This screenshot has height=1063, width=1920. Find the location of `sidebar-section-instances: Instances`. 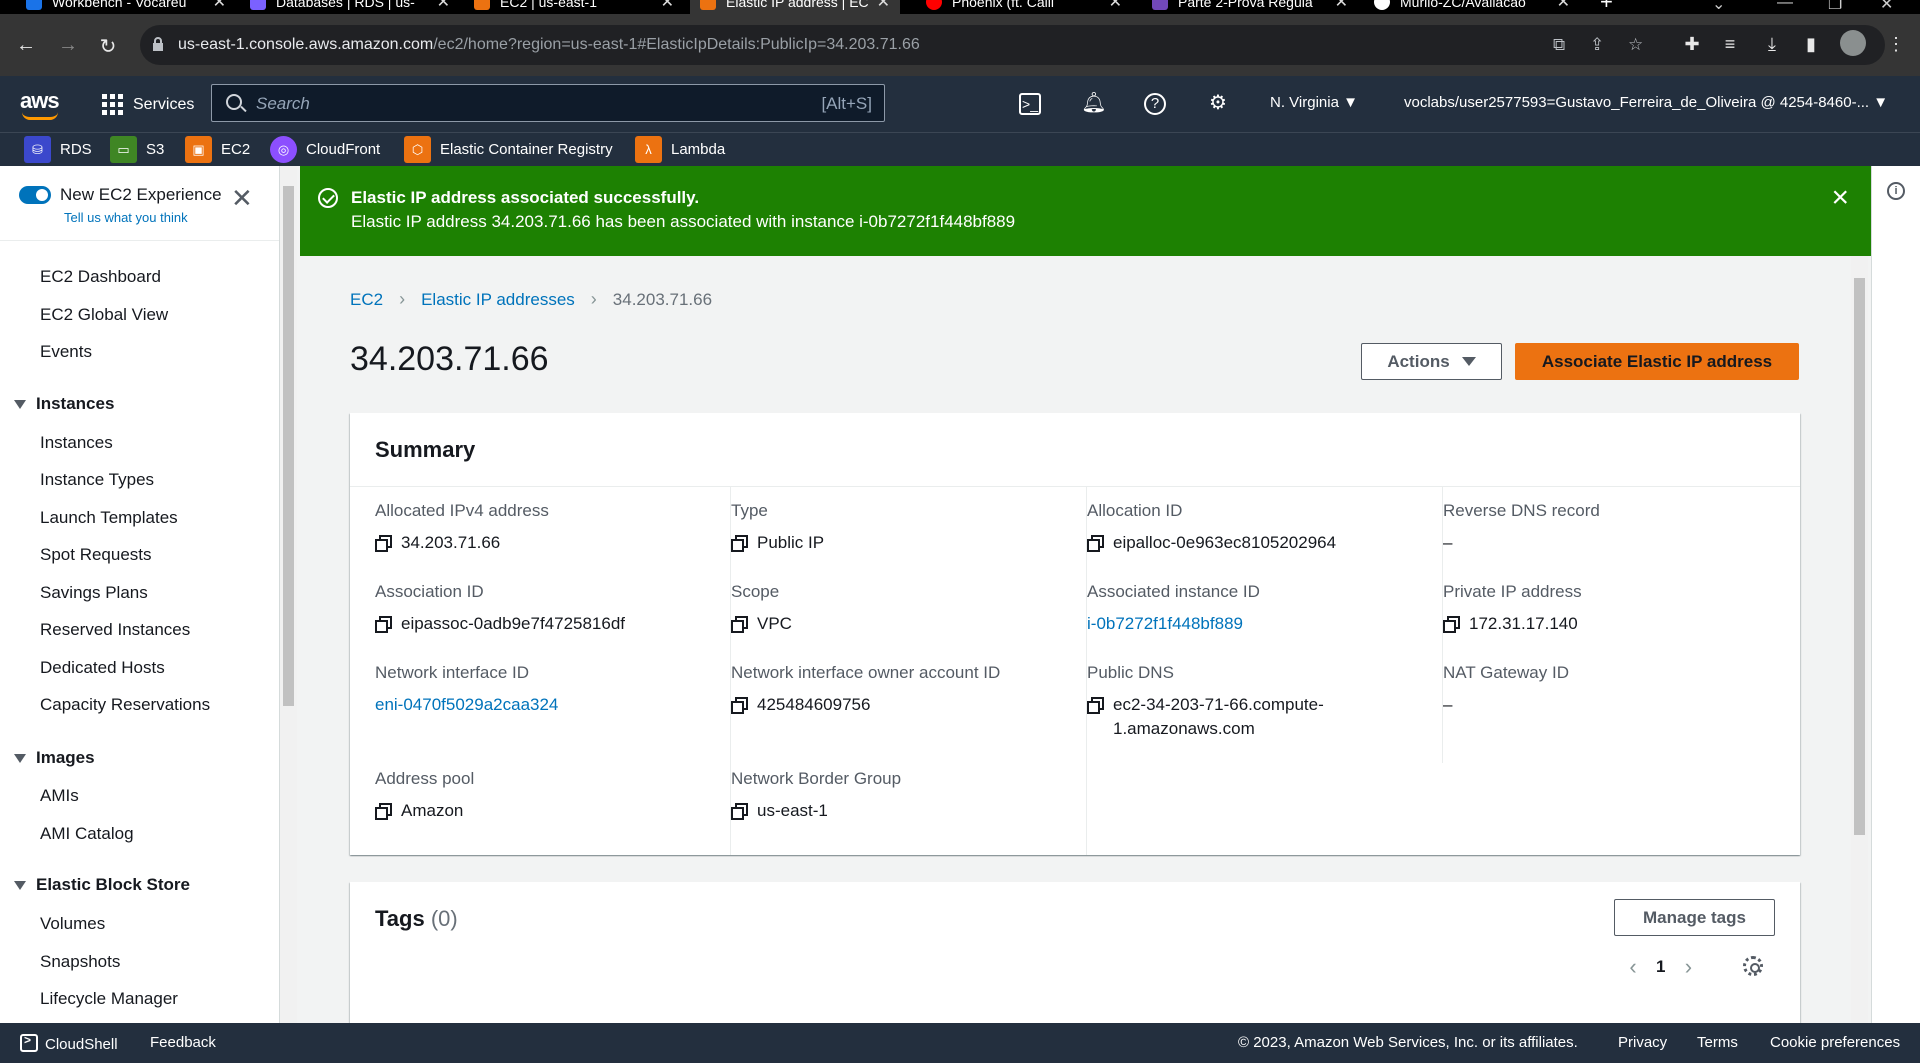

sidebar-section-instances: Instances is located at coordinates (64, 404).